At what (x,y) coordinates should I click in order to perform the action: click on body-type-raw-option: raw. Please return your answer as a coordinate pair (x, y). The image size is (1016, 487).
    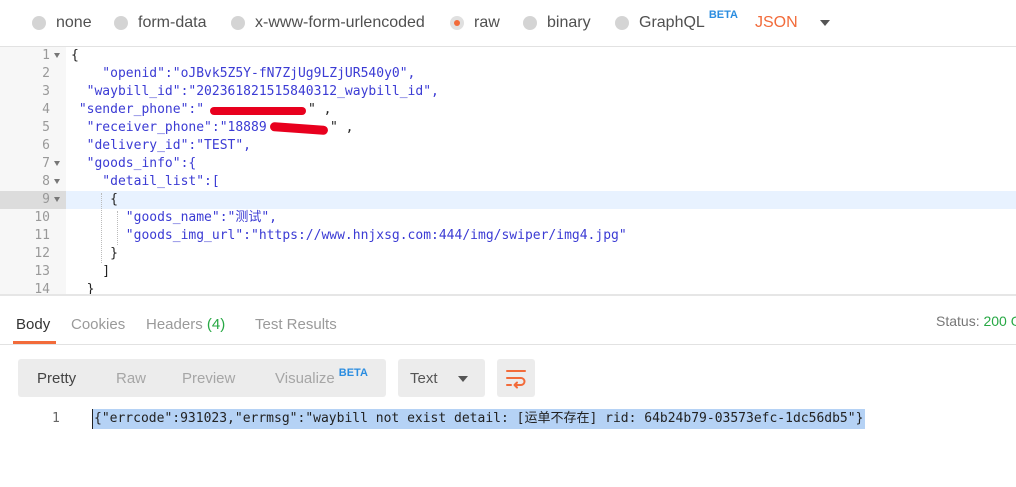
    Looking at the image, I should click on (475, 23).